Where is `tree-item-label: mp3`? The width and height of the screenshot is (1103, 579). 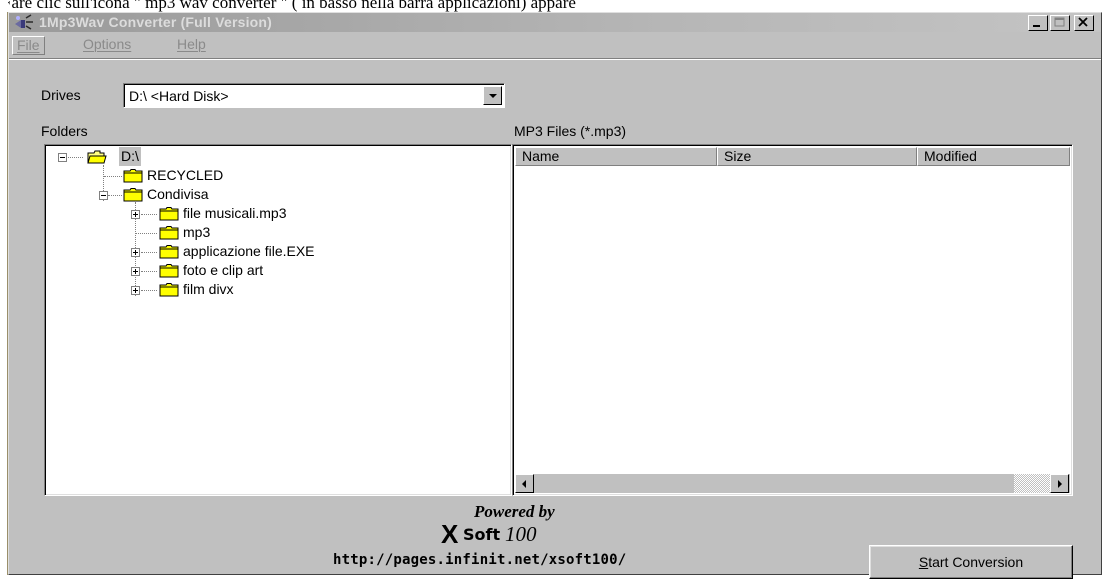 tree-item-label: mp3 is located at coordinates (197, 232).